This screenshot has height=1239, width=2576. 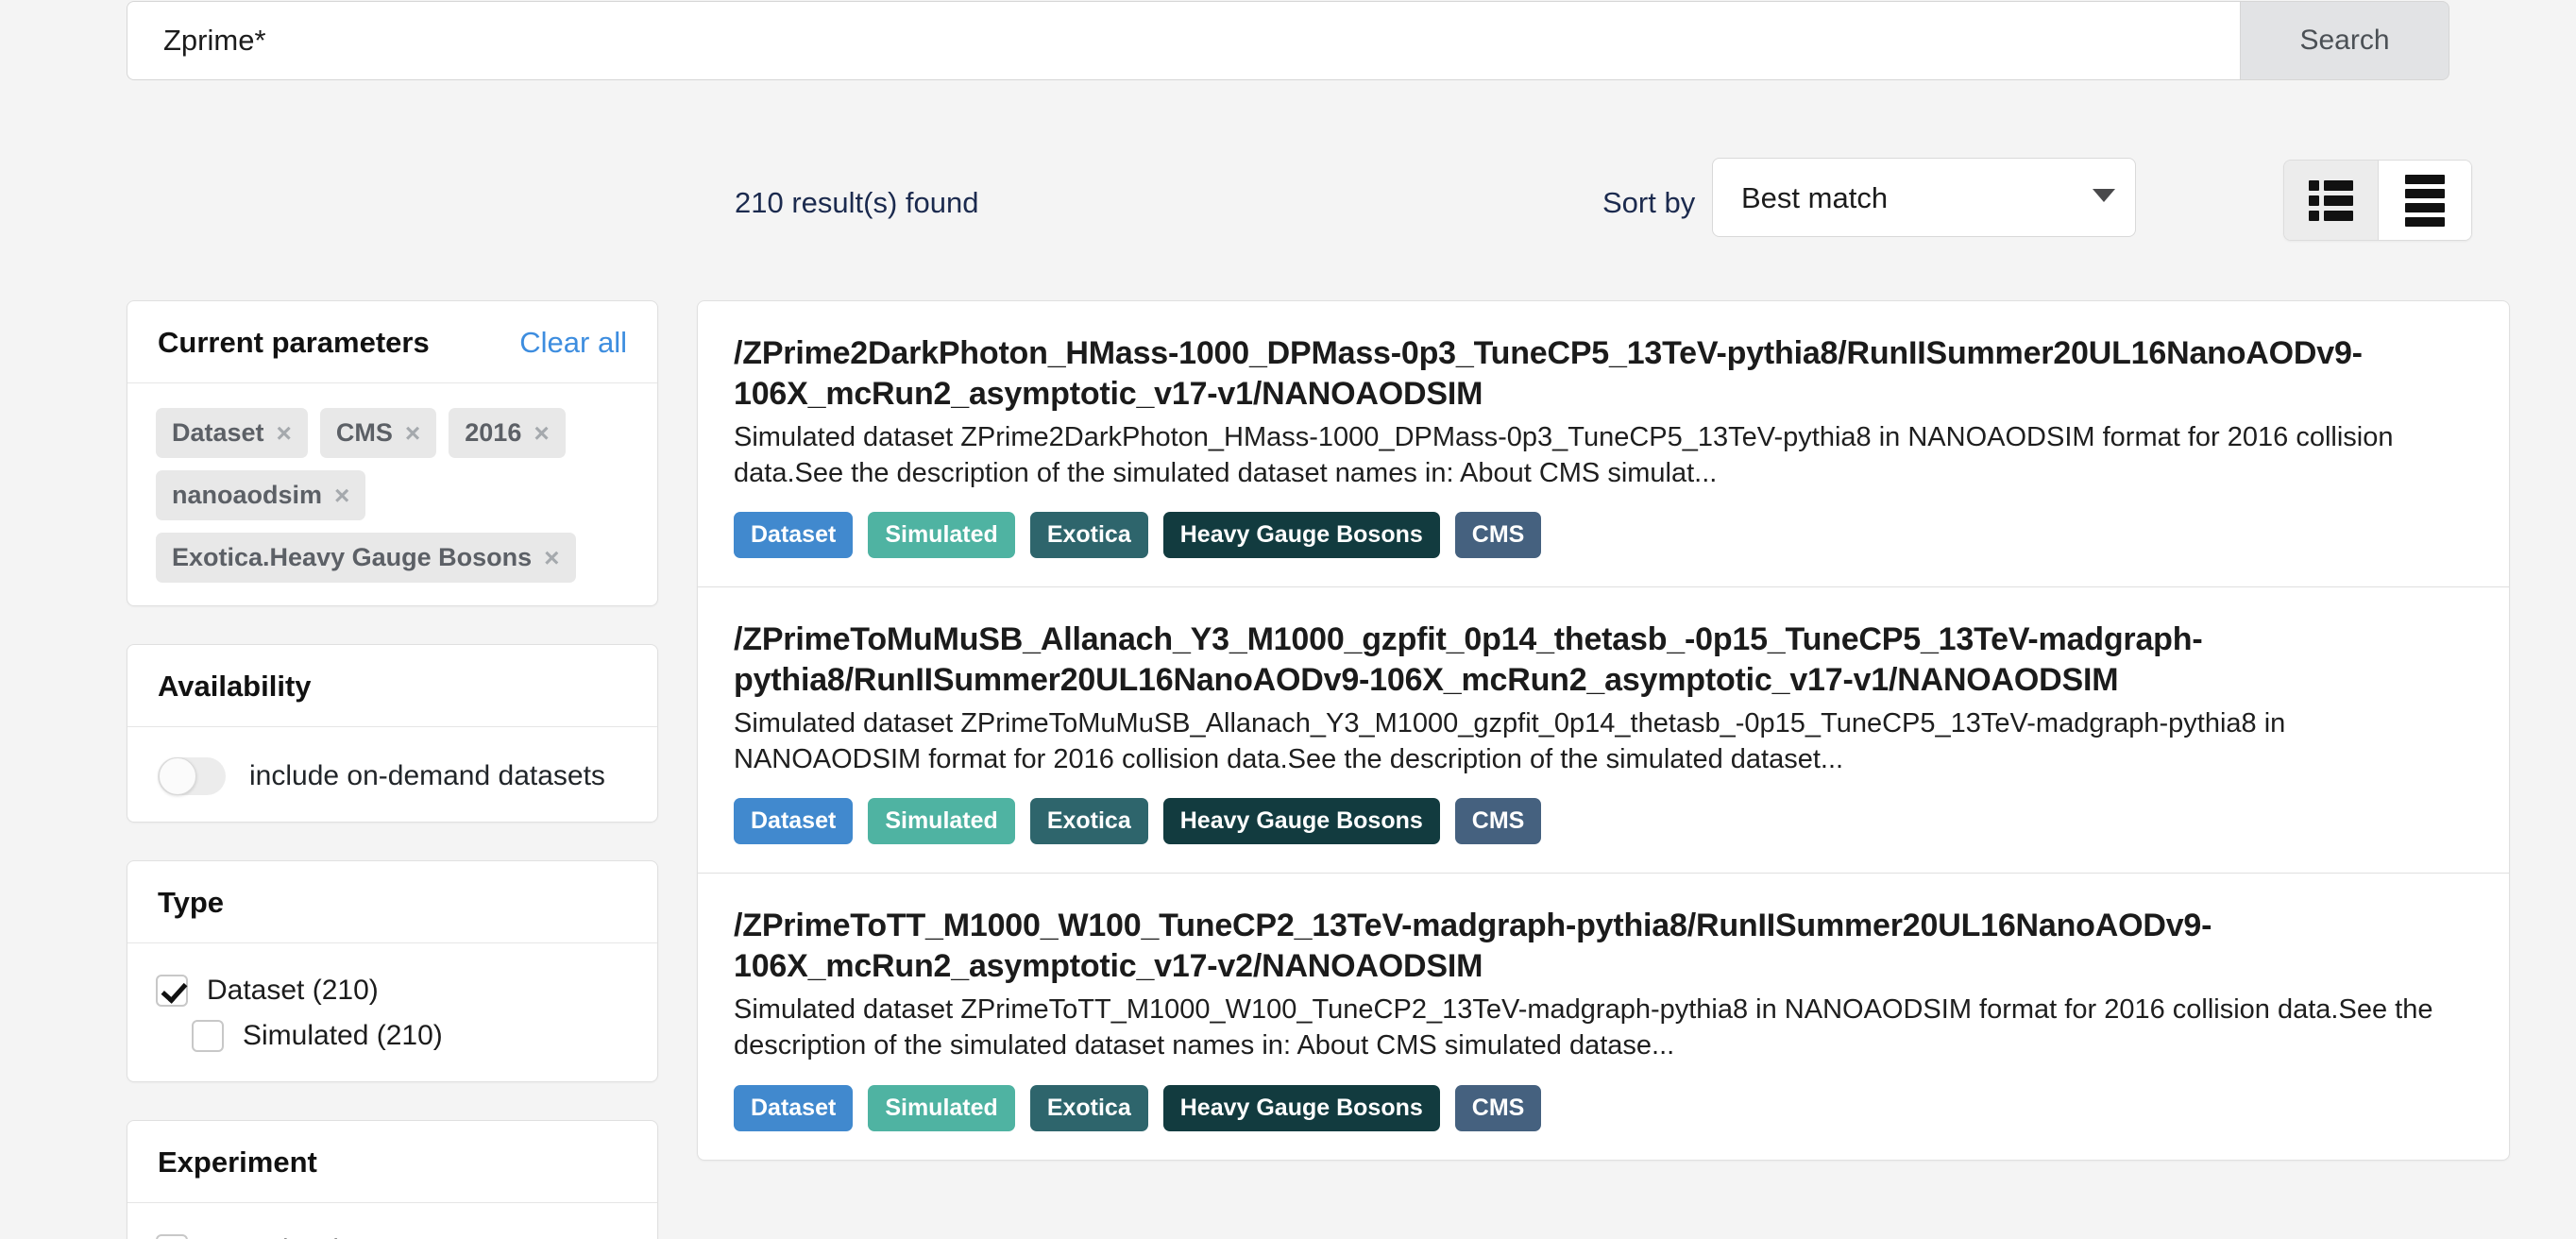 I want to click on current-parameters-header: Current parameters Clear all, so click(x=392, y=341).